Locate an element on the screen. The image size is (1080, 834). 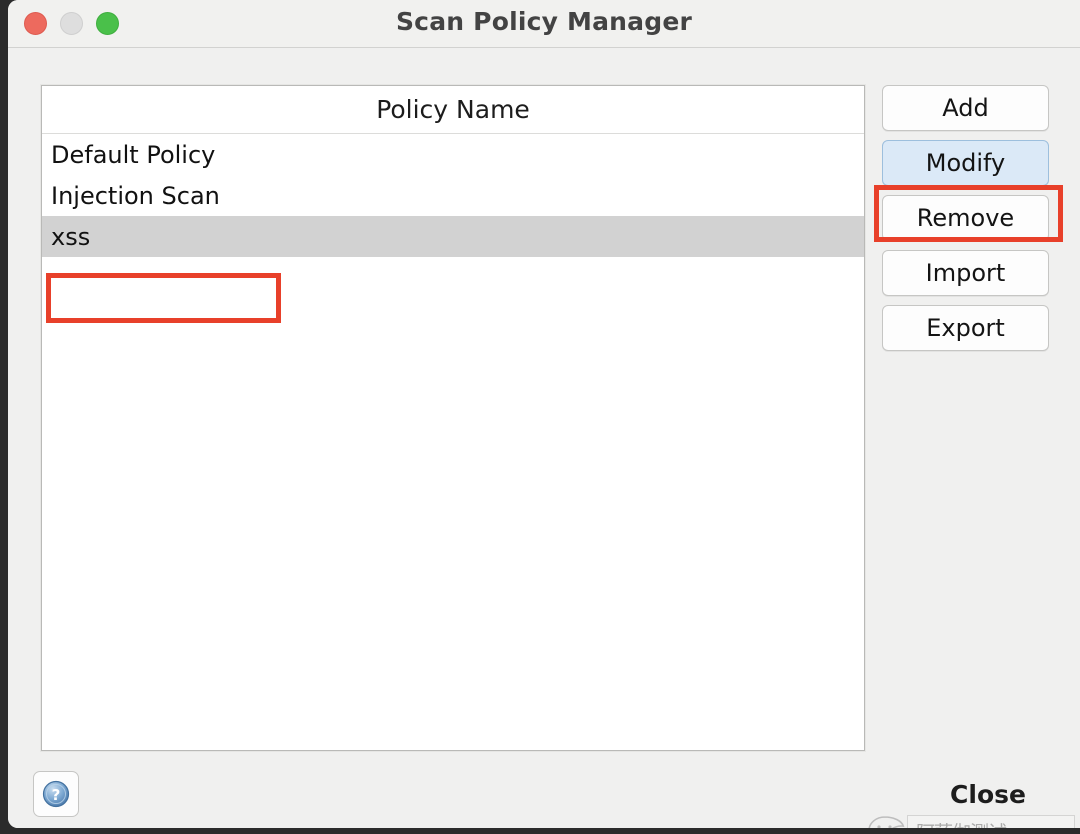
modify-button: Modify is located at coordinates (965, 163).